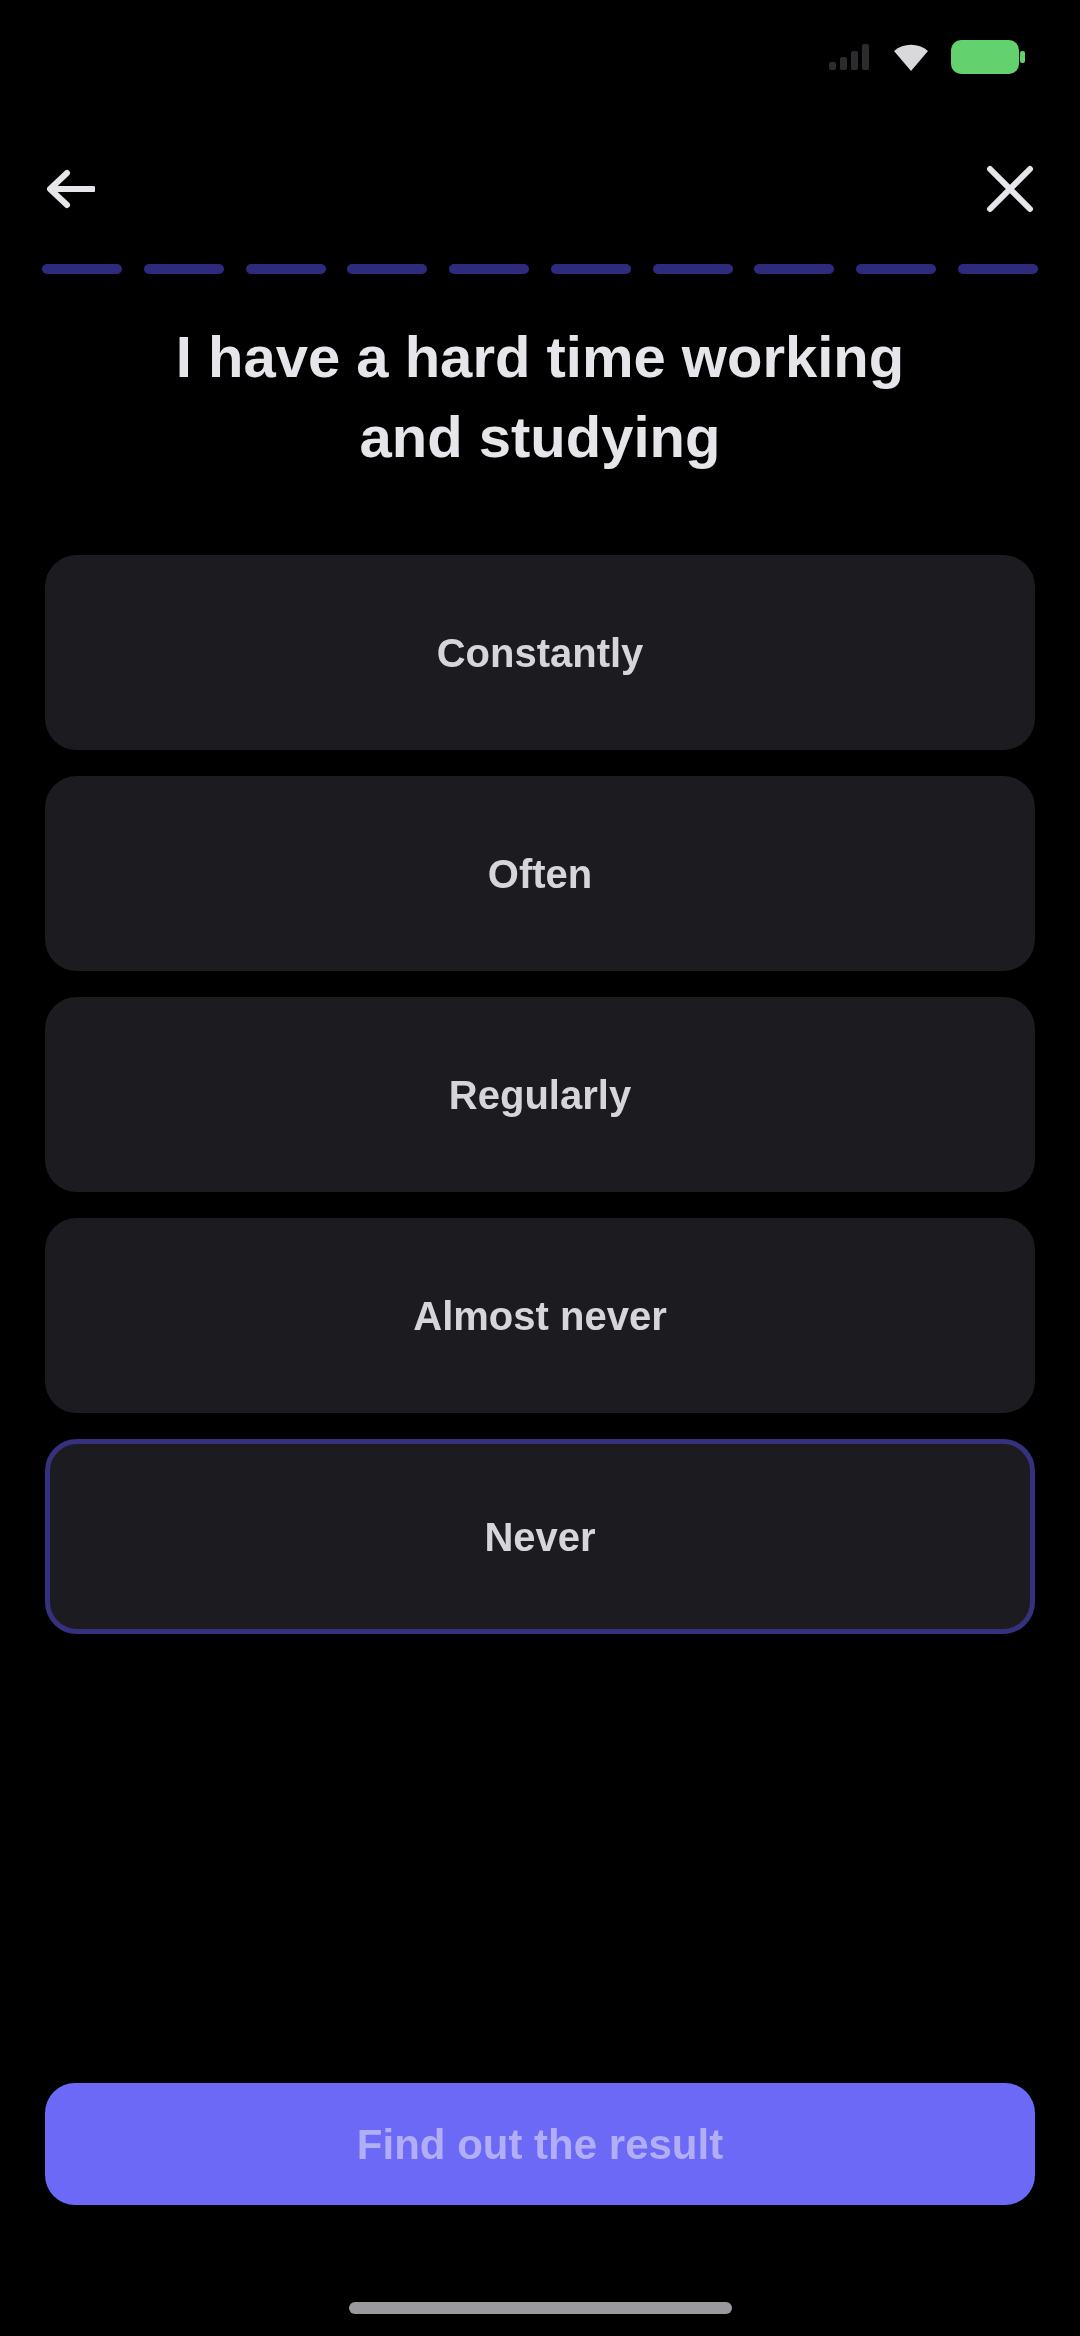 Image resolution: width=1080 pixels, height=2336 pixels. Describe the element at coordinates (70, 189) in the screenshot. I see `back-arrow-icon` at that location.